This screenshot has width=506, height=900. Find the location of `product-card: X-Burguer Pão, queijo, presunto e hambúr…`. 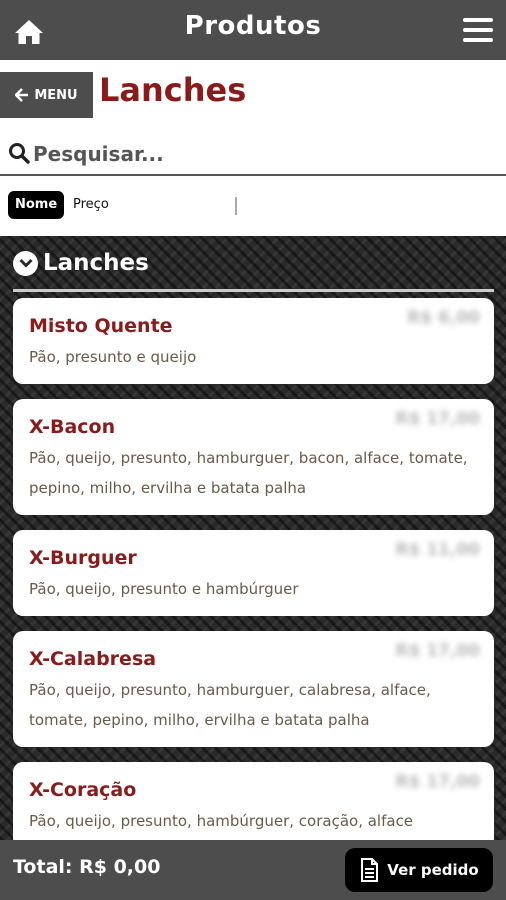

product-card: X-Burguer Pão, queijo, presunto e hambúr… is located at coordinates (253, 573).